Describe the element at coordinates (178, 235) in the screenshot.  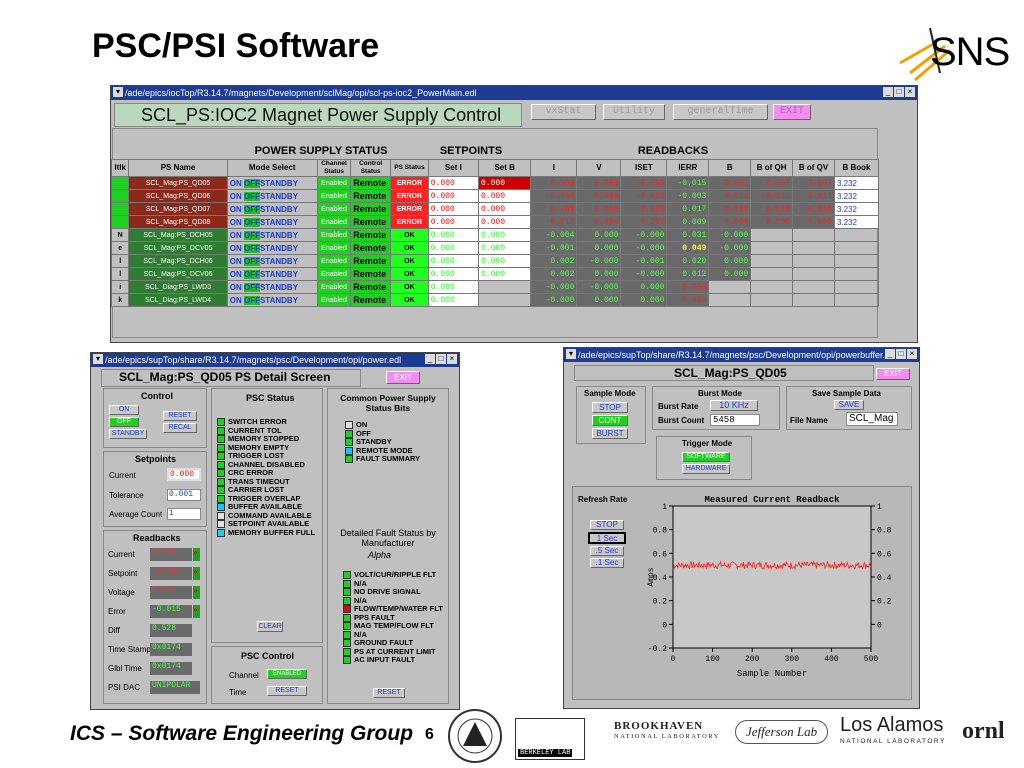
I see `ps-name-cell: SCL_Mag:PS_DCH05` at that location.